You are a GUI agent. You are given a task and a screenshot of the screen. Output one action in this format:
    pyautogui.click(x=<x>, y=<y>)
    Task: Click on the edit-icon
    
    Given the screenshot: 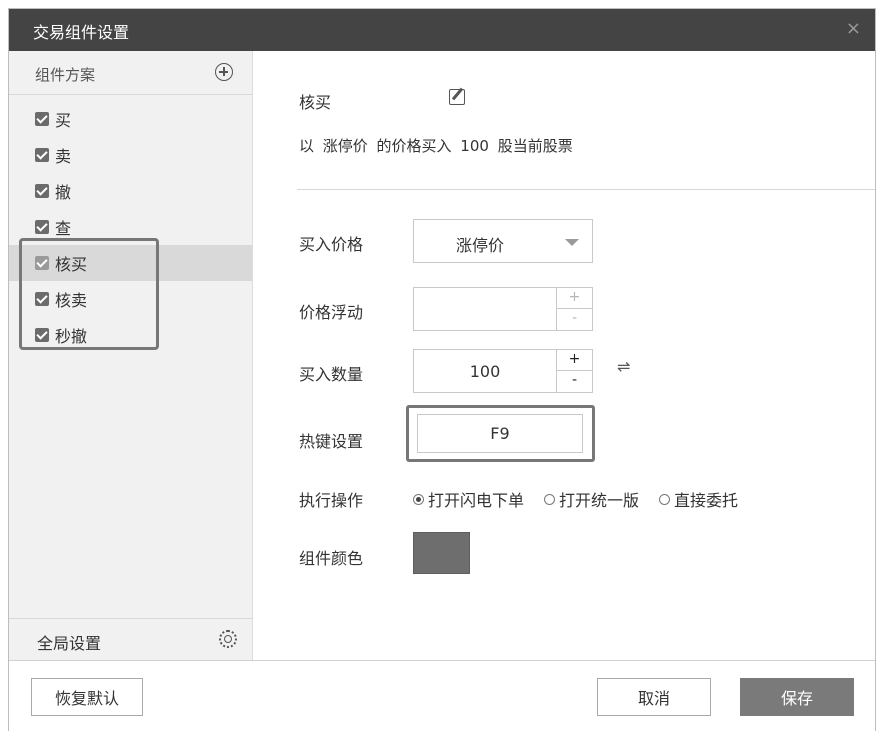 What is the action you would take?
    pyautogui.click(x=457, y=97)
    